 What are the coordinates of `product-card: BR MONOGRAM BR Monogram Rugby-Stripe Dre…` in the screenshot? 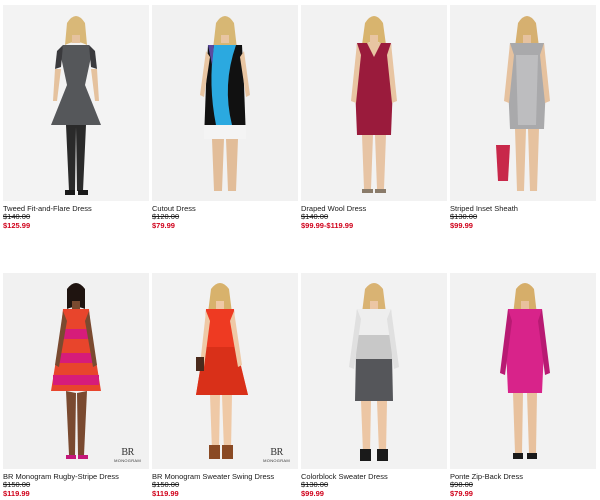 It's located at (76, 385).